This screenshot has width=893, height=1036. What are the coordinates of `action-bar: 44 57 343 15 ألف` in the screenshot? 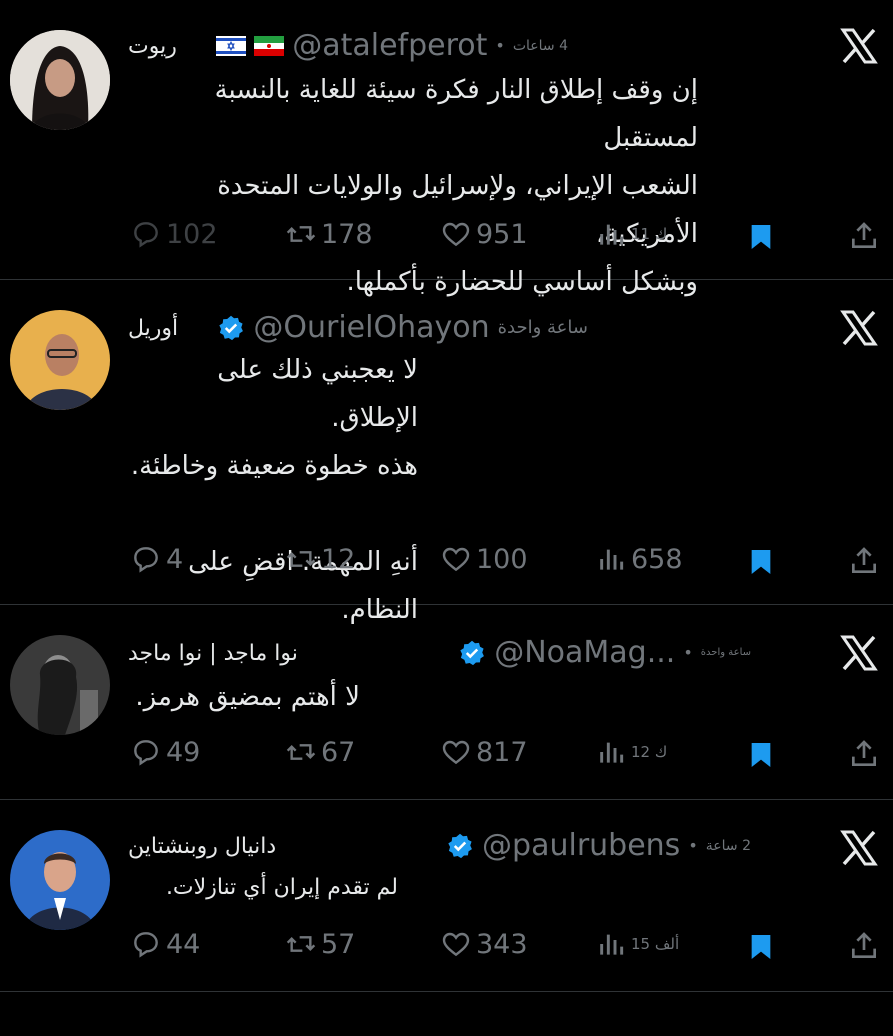 It's located at (446, 948).